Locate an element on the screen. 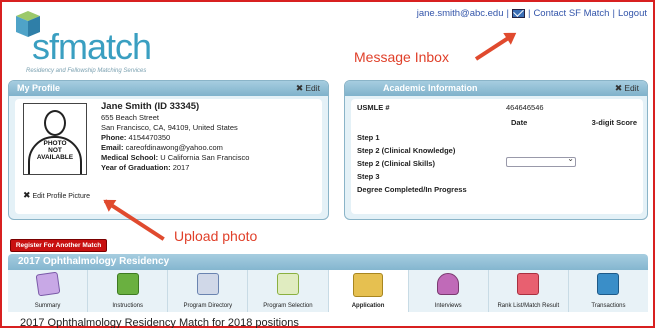 Image resolution: width=655 pixels, height=328 pixels. step2ck-label: Step 2 (Clinical Knowledge) is located at coordinates (406, 150).